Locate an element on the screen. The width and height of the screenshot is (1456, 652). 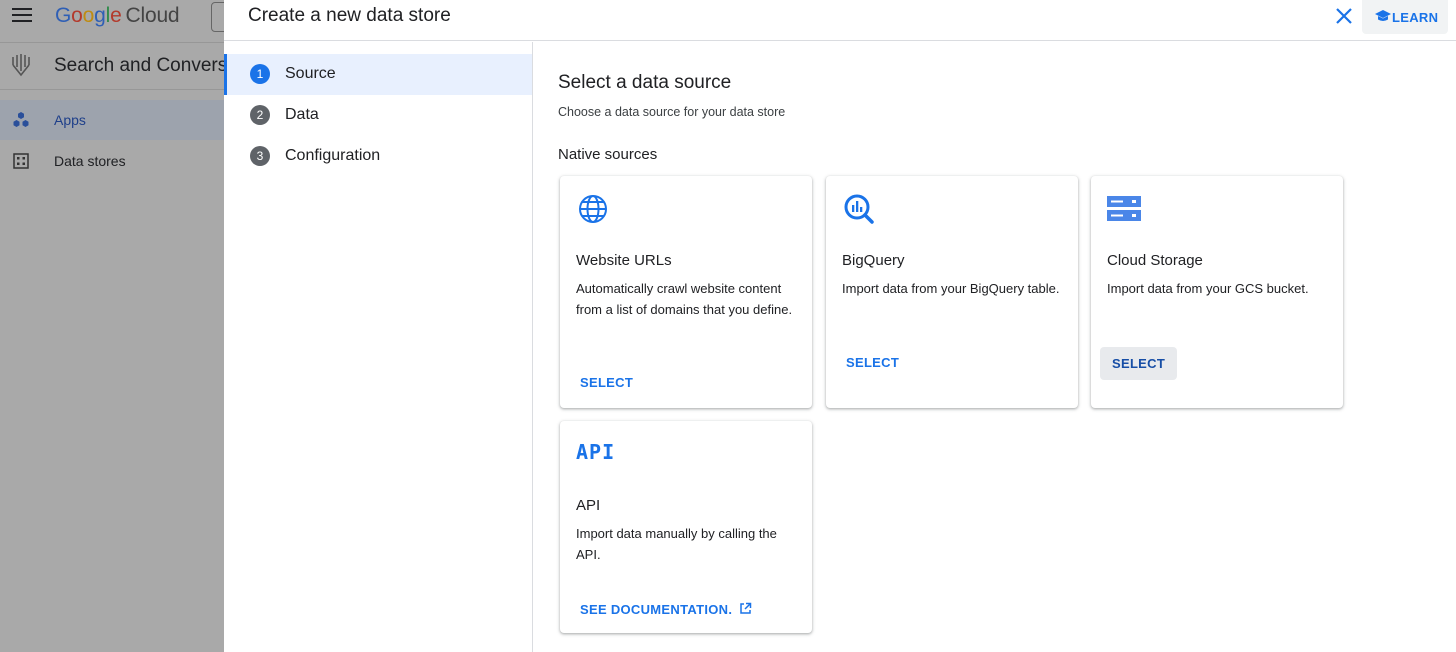
menu-icon is located at coordinates (22, 16).